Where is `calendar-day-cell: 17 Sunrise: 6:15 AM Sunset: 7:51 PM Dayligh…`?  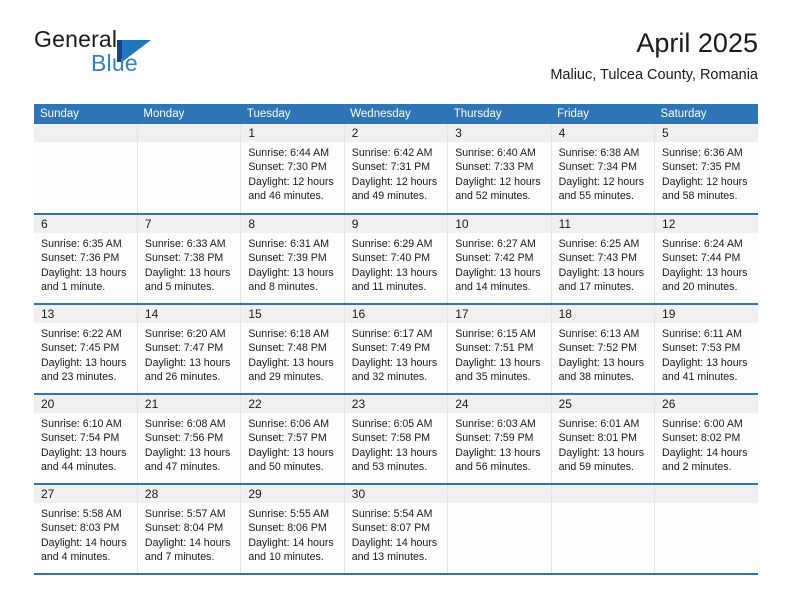
calendar-day-cell: 17 Sunrise: 6:15 AM Sunset: 7:51 PM Dayligh… is located at coordinates (499, 349).